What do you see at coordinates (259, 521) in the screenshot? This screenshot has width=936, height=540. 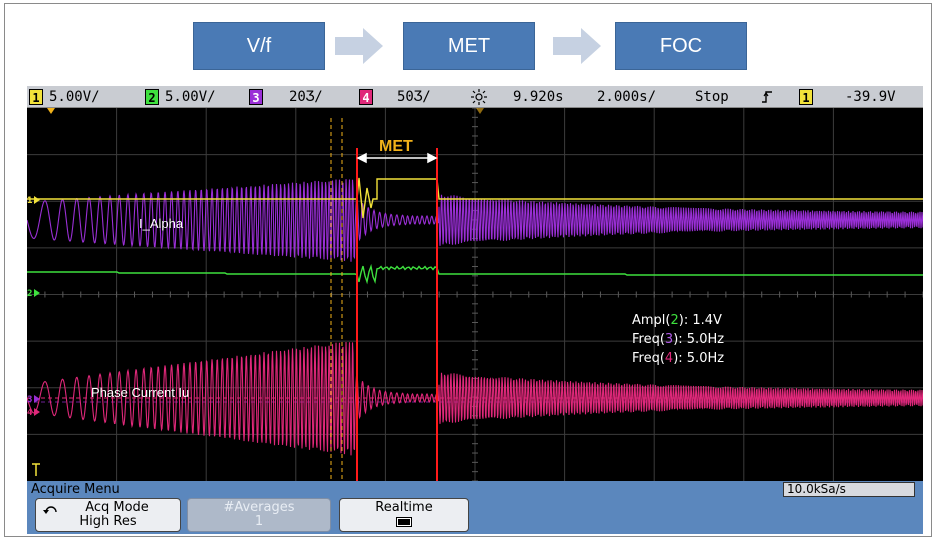 I see `averages-value: 1` at bounding box center [259, 521].